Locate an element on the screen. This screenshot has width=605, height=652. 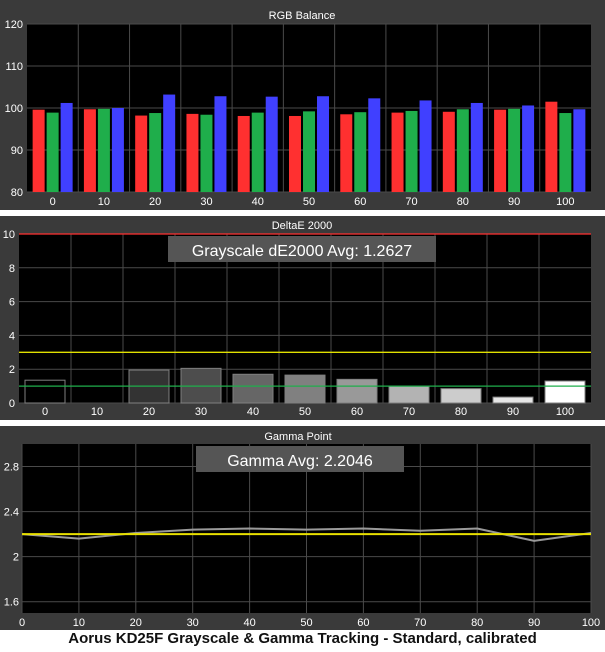
gamma-x-tick-label: 70 is located at coordinates (420, 623).